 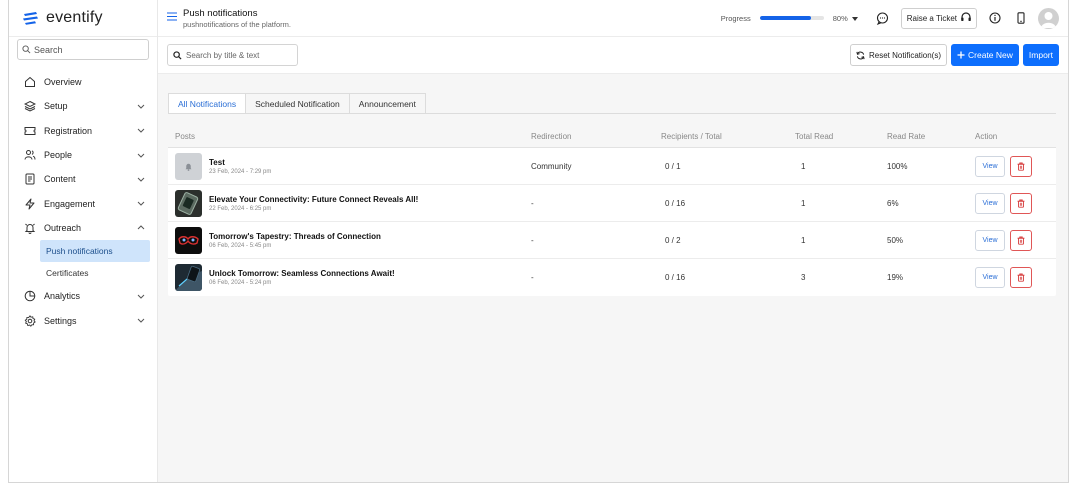 What do you see at coordinates (895, 277) in the screenshot?
I see `read-rate-cell: 19%` at bounding box center [895, 277].